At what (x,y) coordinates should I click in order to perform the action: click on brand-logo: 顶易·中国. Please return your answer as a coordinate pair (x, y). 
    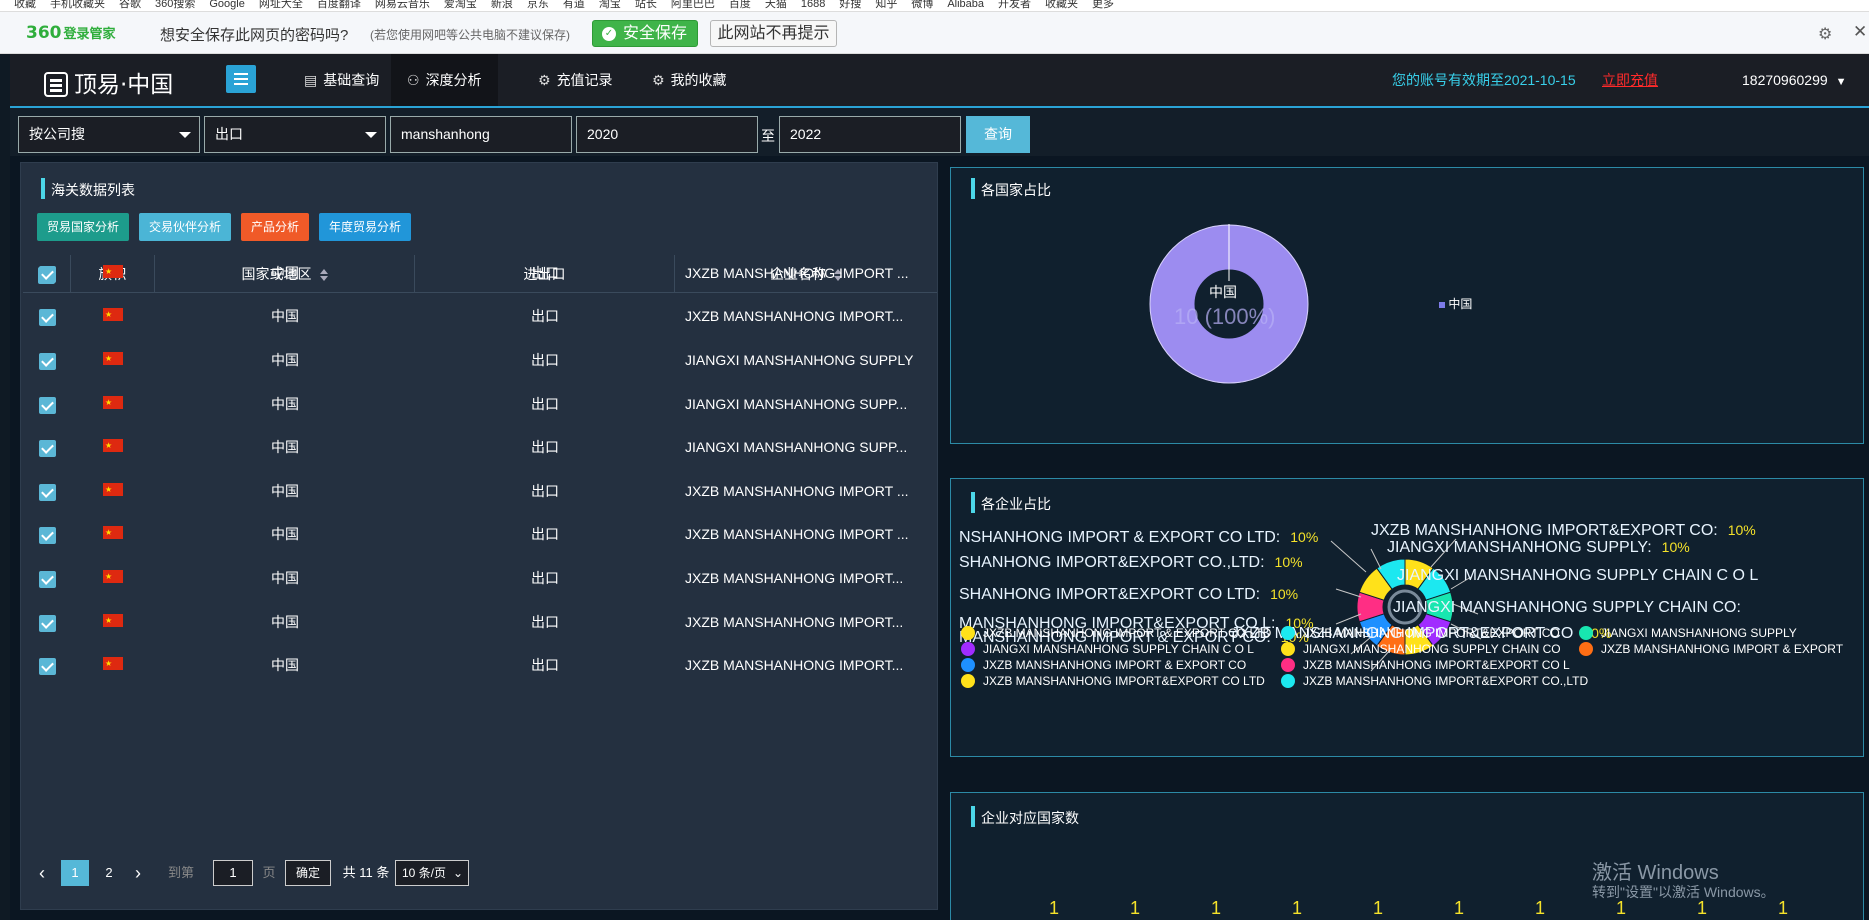
    Looking at the image, I should click on (108, 82).